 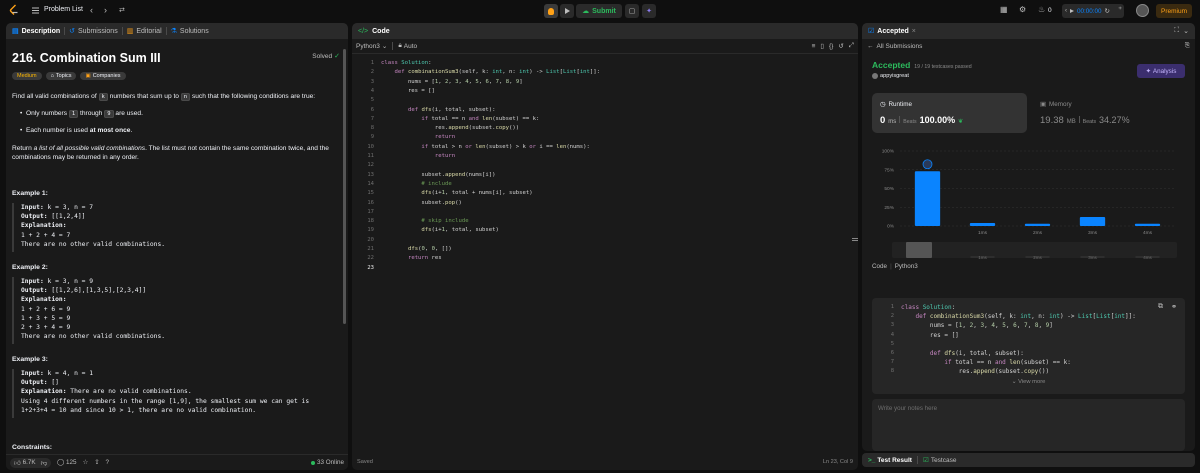 I want to click on settings-gear-icon: ⚙, so click(x=1022, y=9).